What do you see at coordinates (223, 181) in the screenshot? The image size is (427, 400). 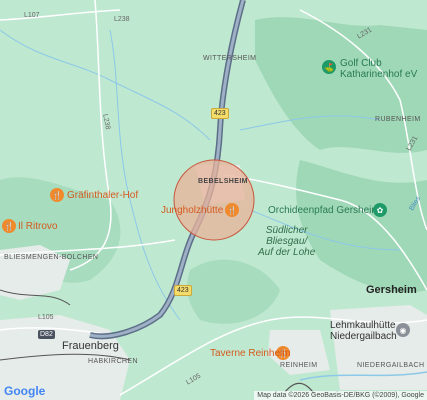 I see `place-label-bebelsheim: BEBELSHEIM` at bounding box center [223, 181].